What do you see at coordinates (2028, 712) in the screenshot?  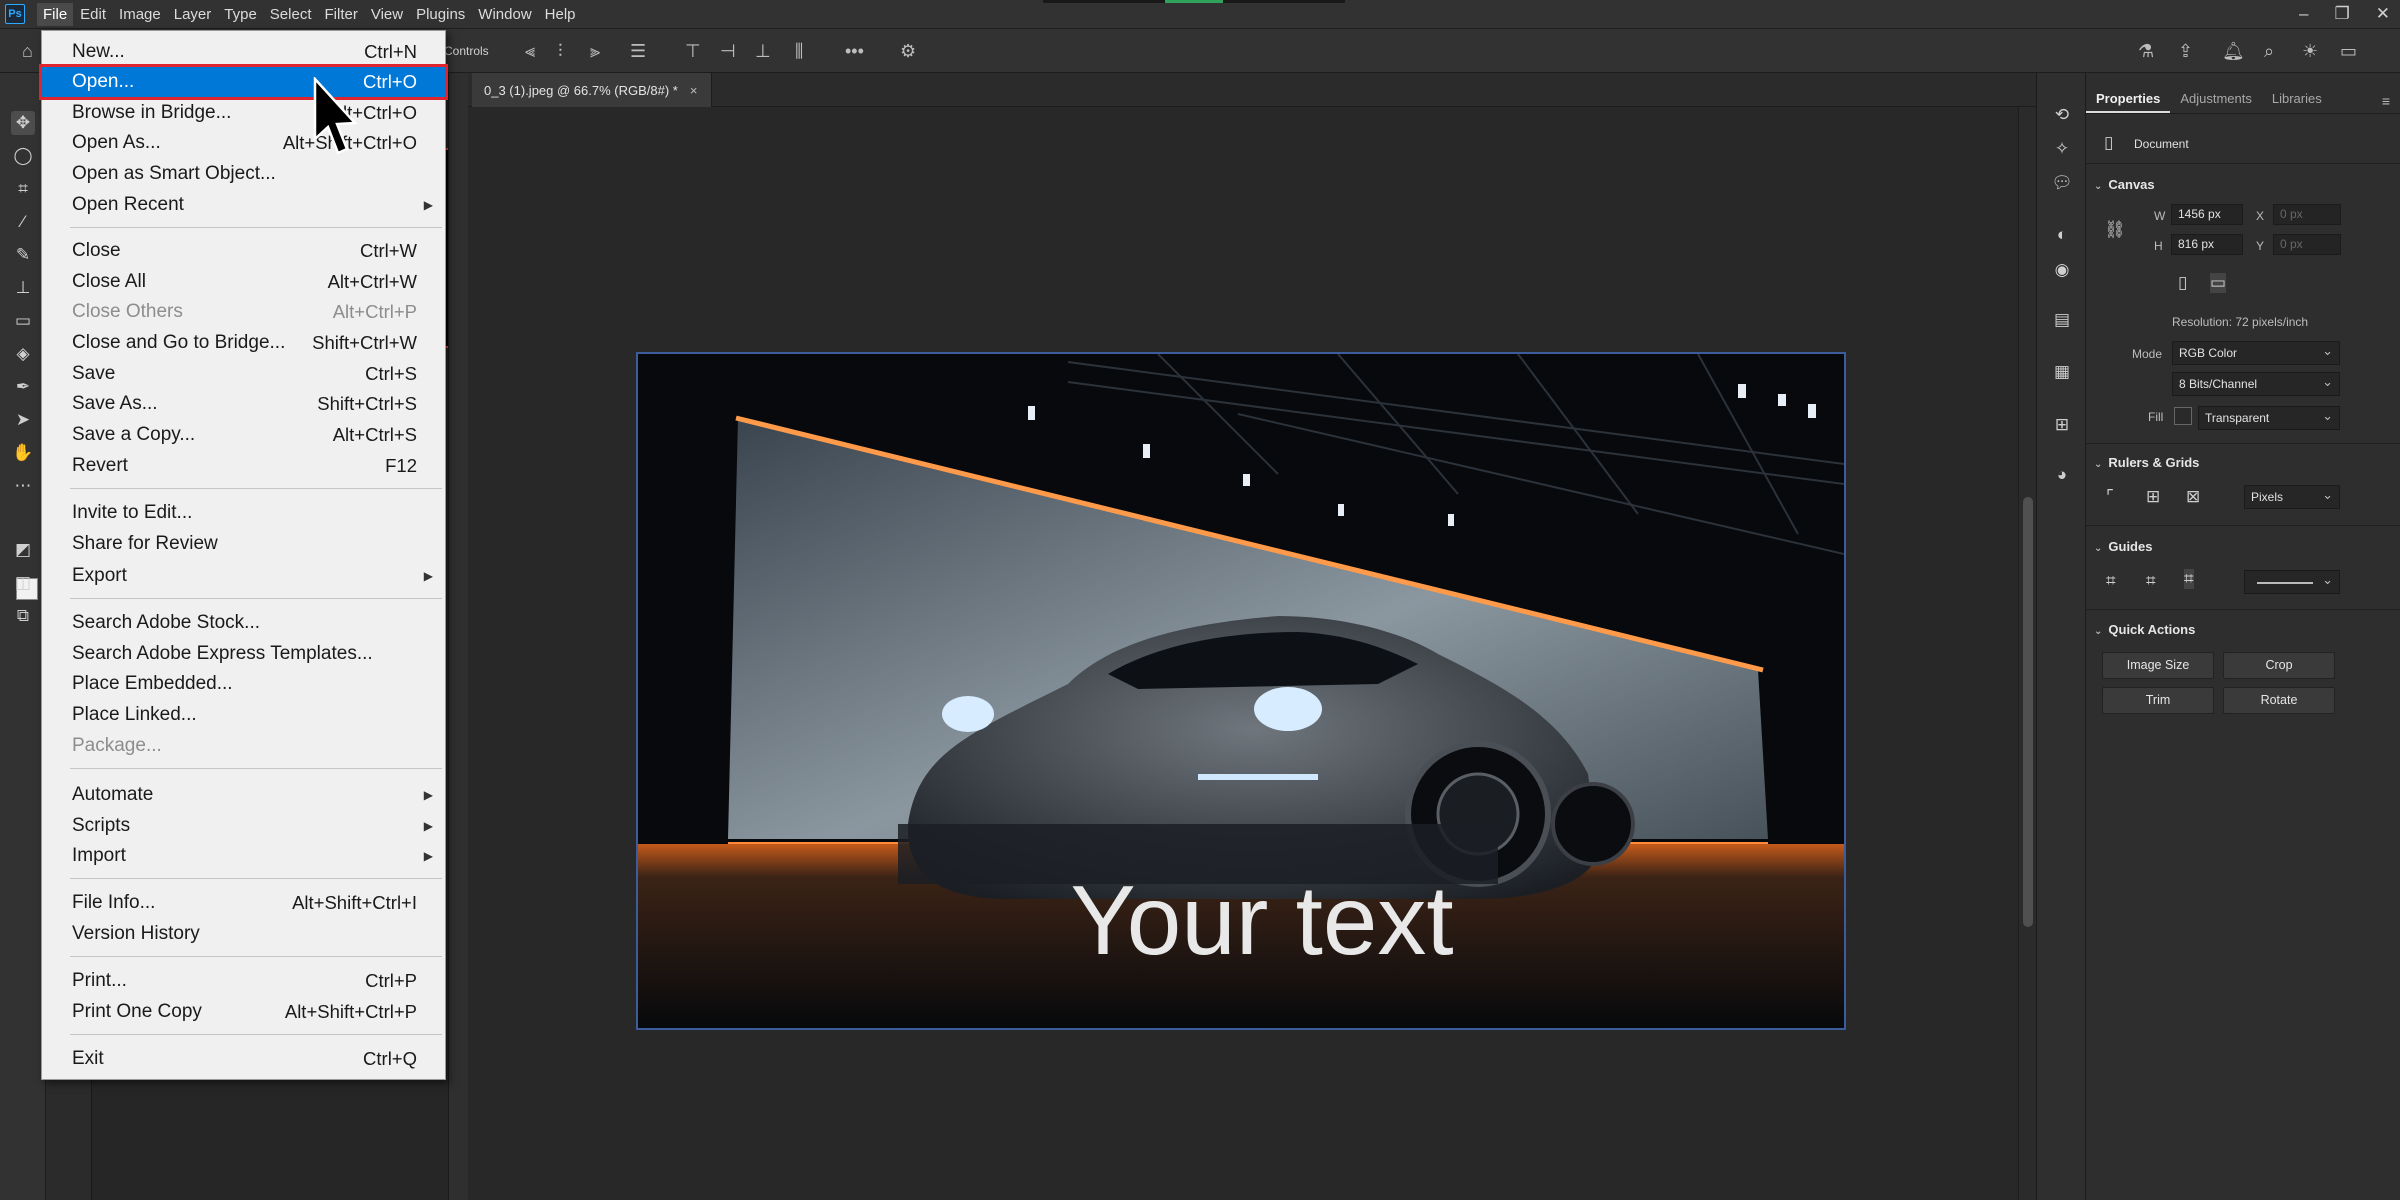 I see `scrollbar-thumb` at bounding box center [2028, 712].